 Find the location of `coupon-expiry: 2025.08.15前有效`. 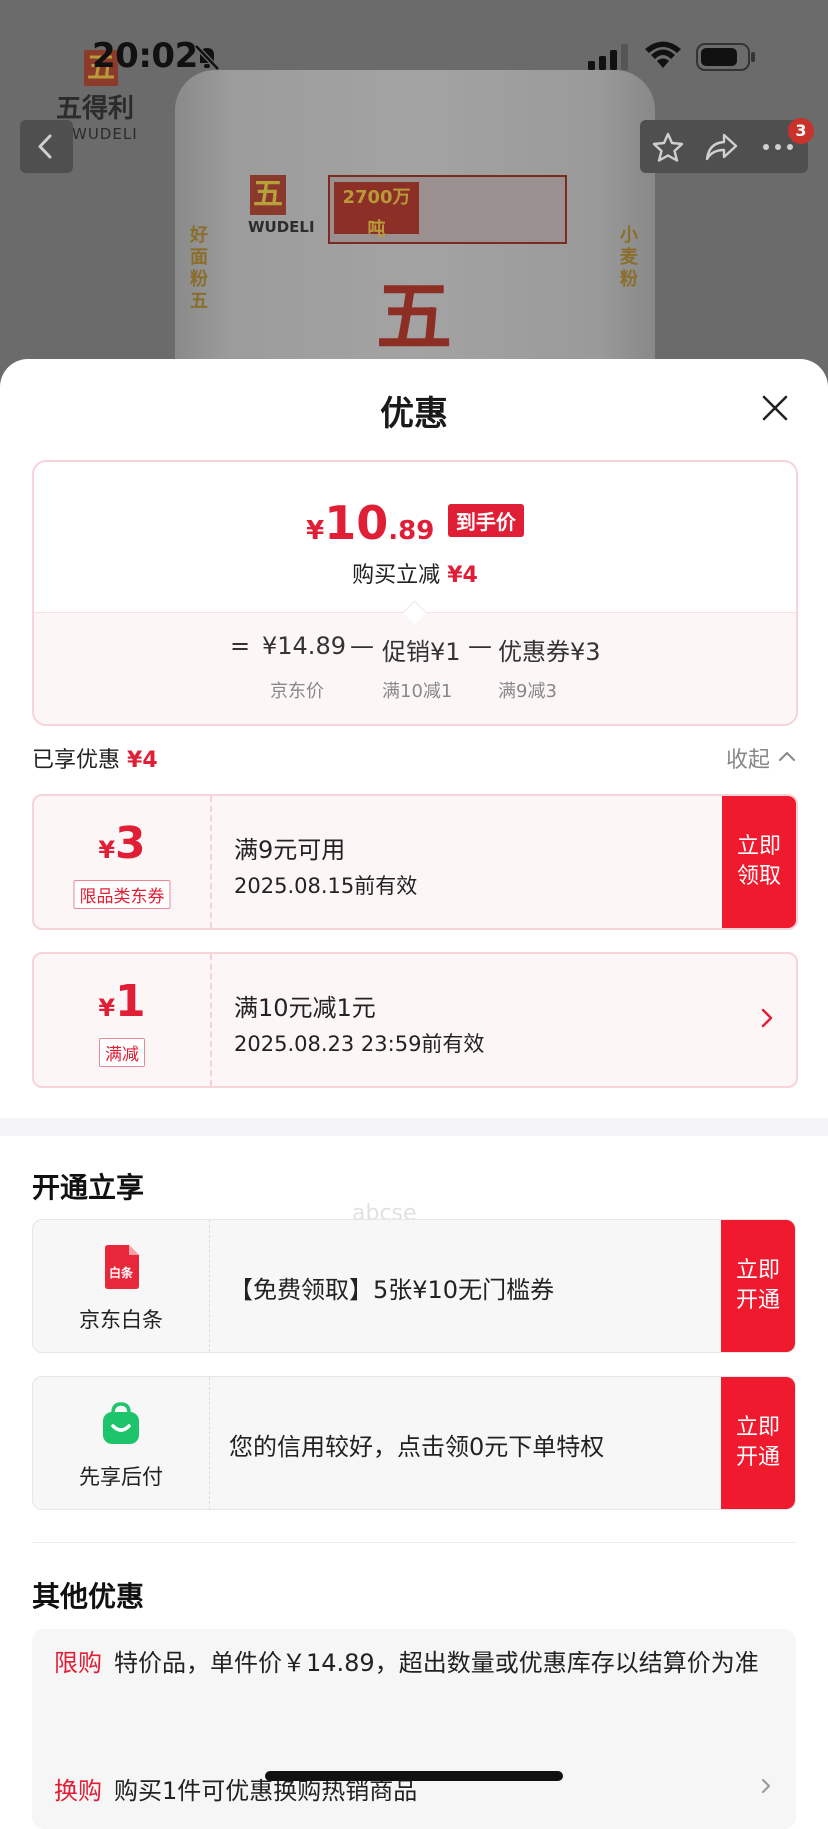

coupon-expiry: 2025.08.15前有效 is located at coordinates (326, 886).